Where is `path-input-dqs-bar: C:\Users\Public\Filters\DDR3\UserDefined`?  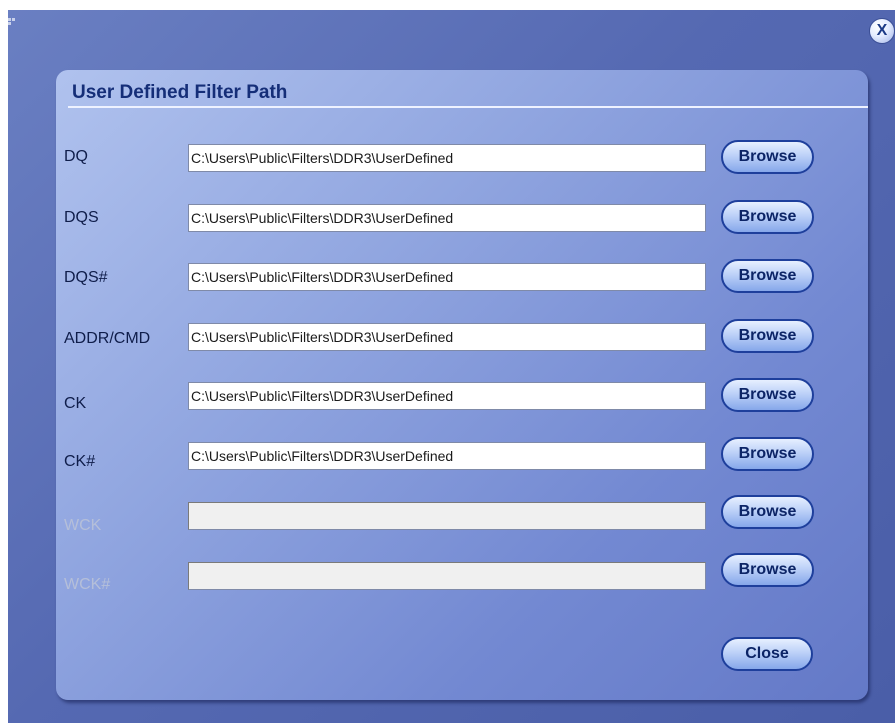
path-input-dqs-bar: C:\Users\Public\Filters\DDR3\UserDefined is located at coordinates (447, 277).